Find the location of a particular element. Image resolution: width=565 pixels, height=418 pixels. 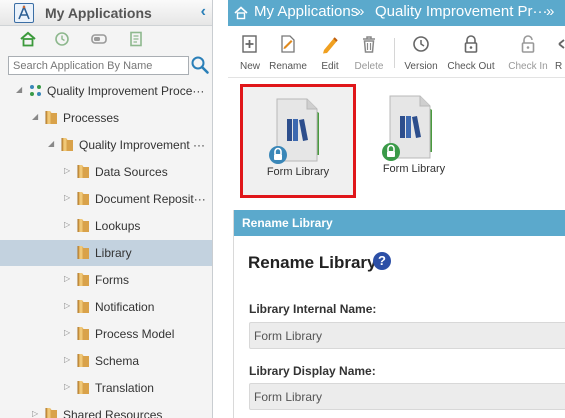

tree-item: ▷ Document Reposit··· is located at coordinates (106, 199).